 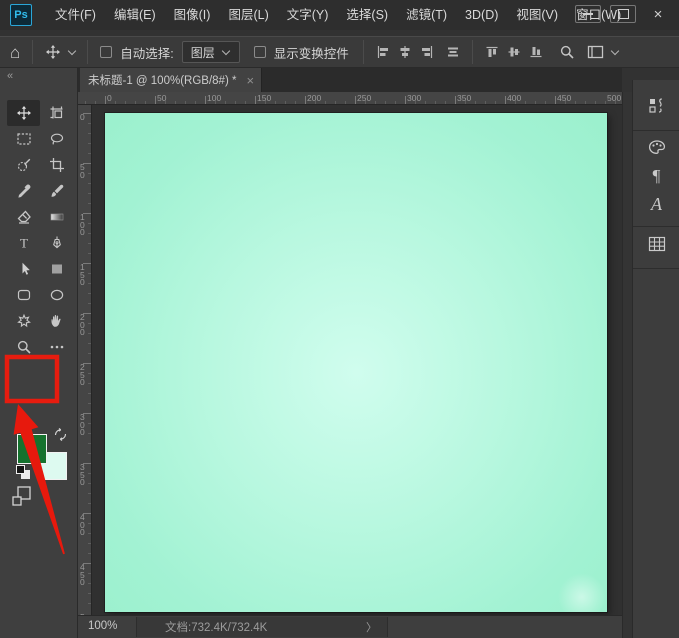 I want to click on swap-colors-icon, so click(x=60, y=436).